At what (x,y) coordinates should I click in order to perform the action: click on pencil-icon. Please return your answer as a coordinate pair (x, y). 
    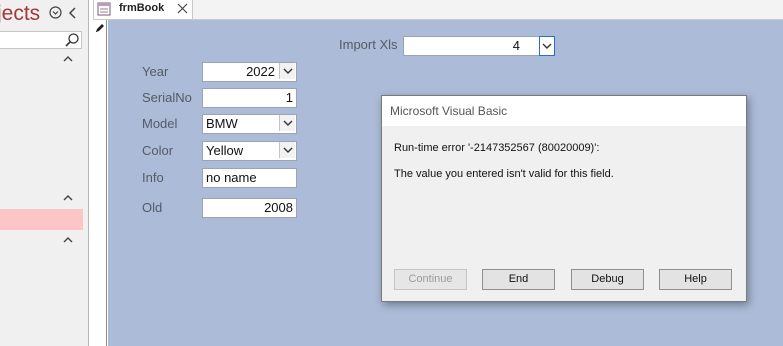
    Looking at the image, I should click on (100, 28).